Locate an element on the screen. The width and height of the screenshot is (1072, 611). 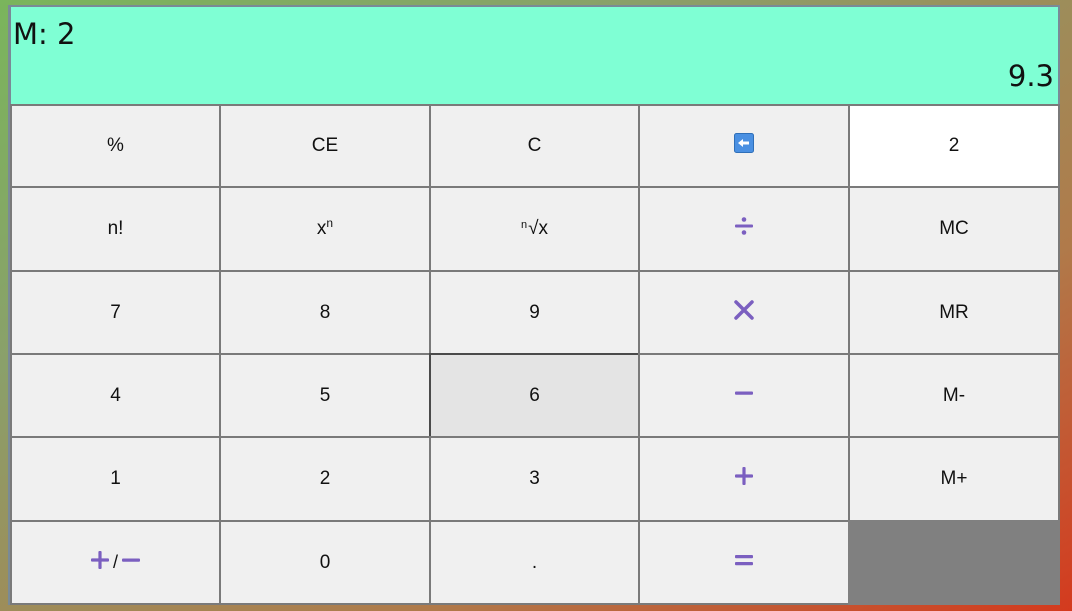
factorial-label: n! is located at coordinates (115, 228).